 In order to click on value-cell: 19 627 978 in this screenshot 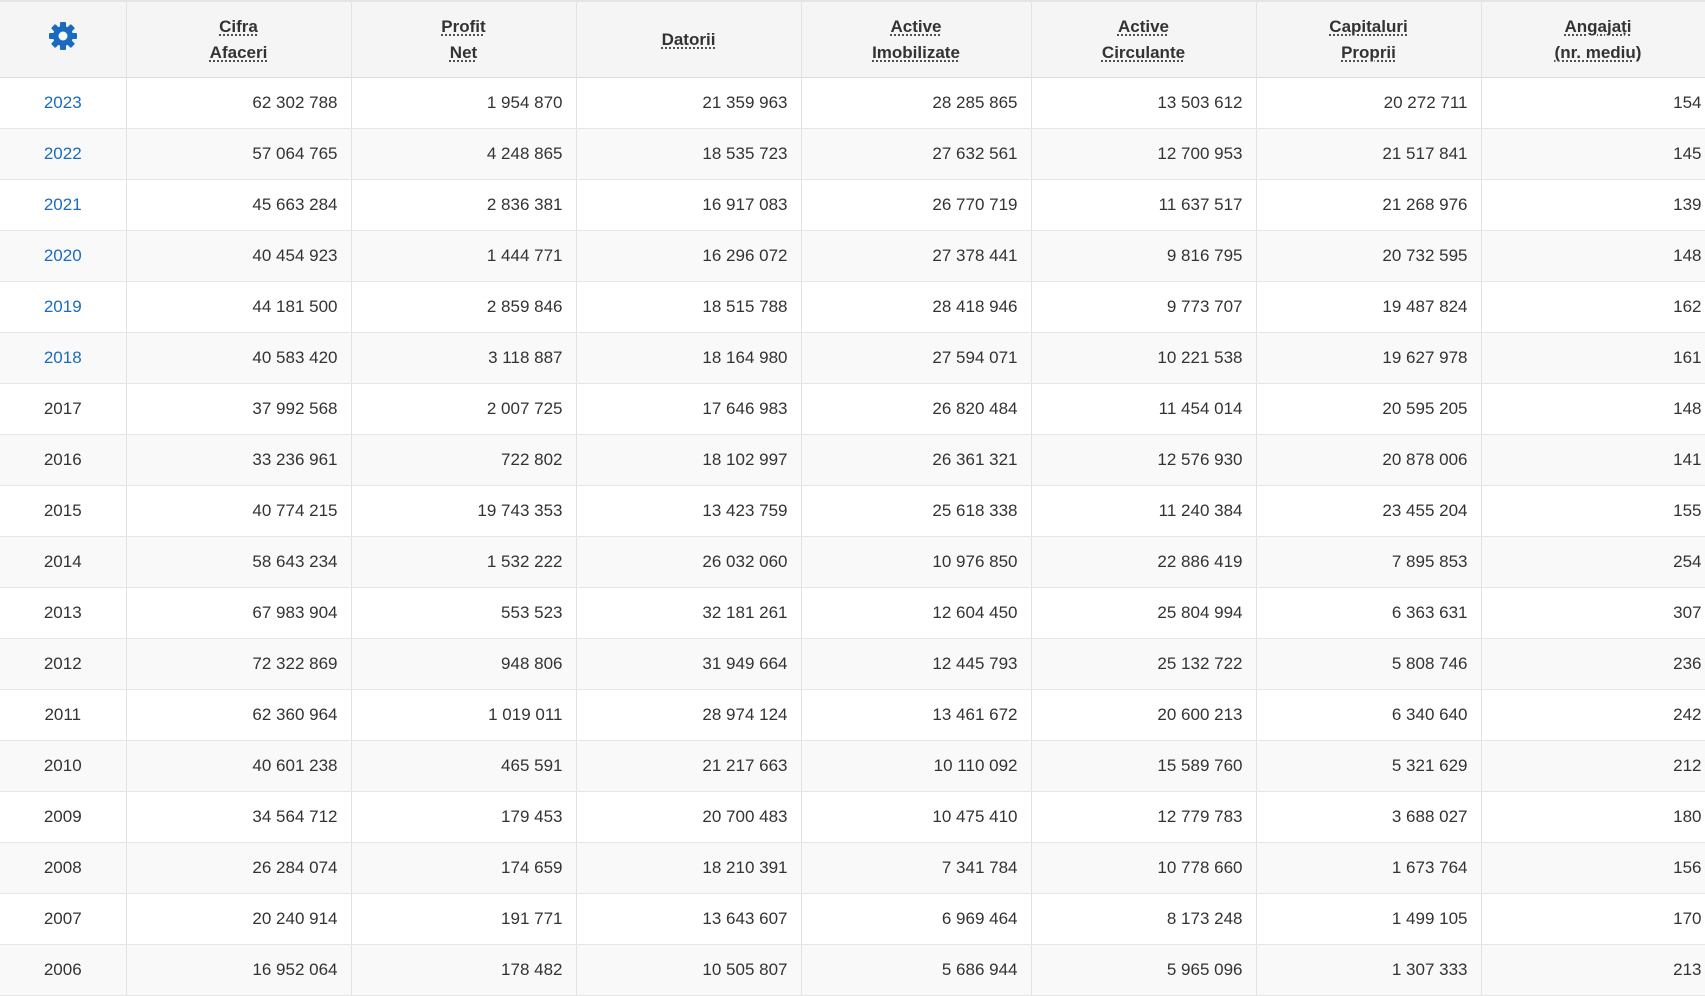, I will do `click(1368, 358)`.